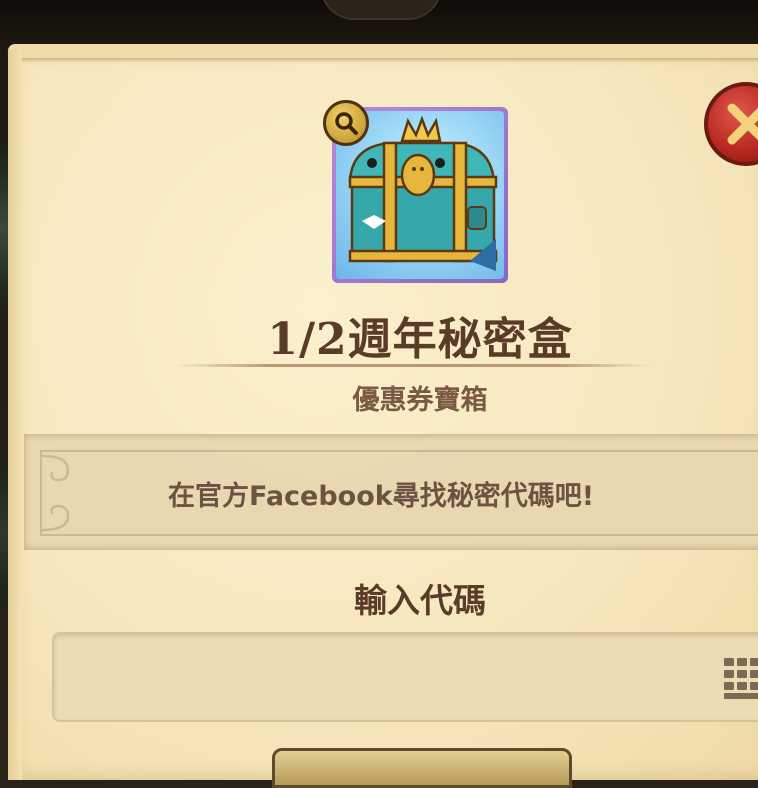  Describe the element at coordinates (381, 10) in the screenshot. I see `frame-ornament` at that location.